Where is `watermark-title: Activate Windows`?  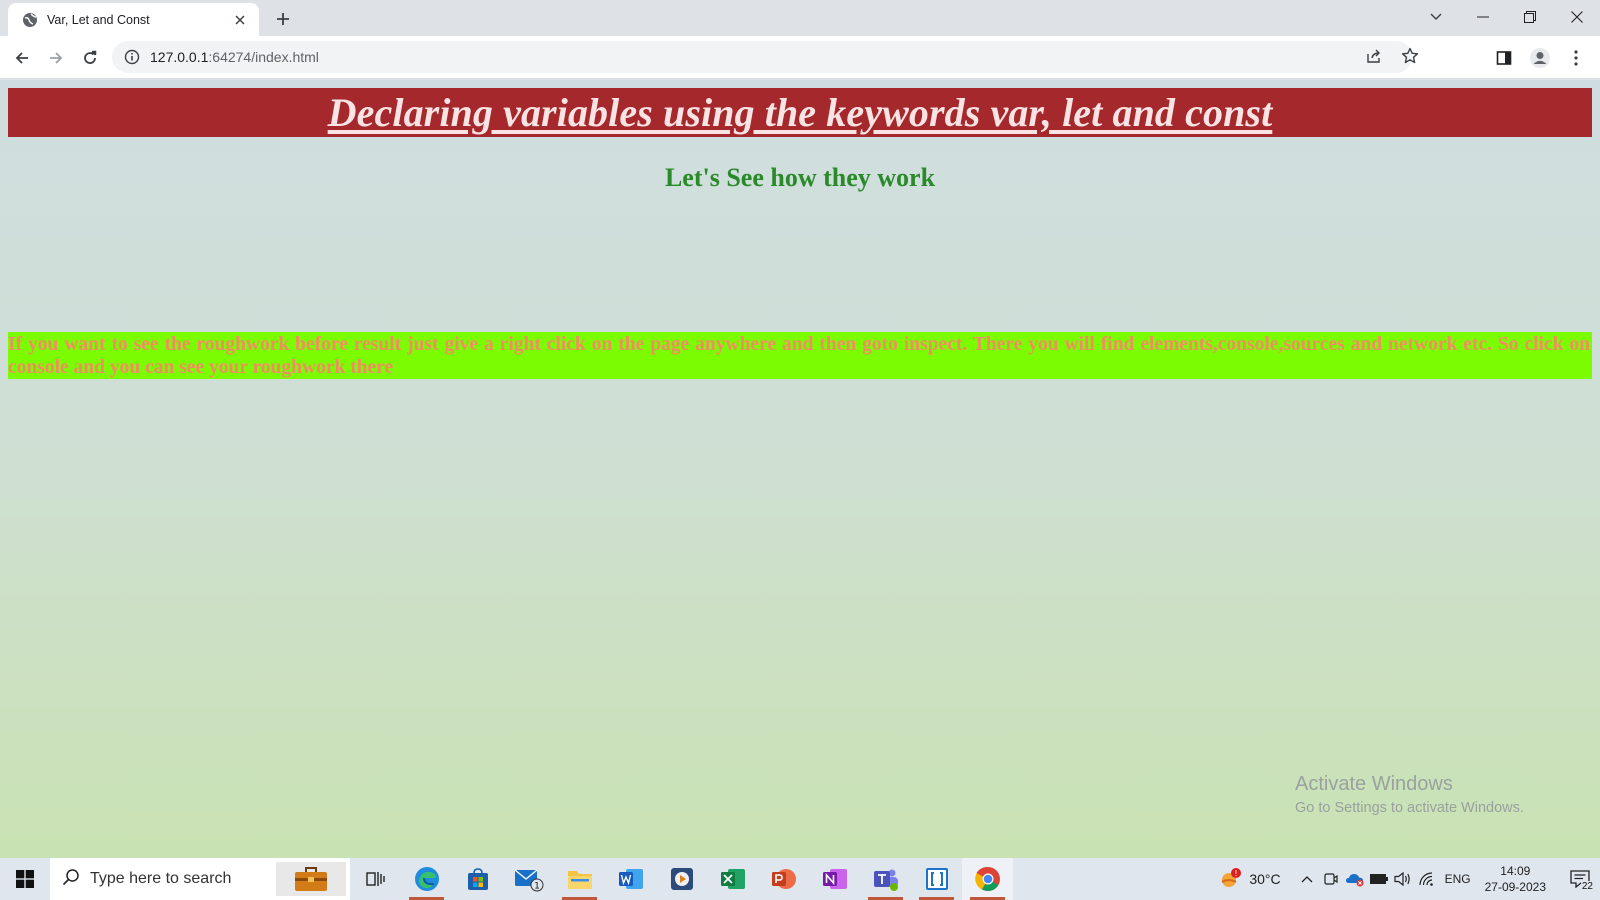 watermark-title: Activate Windows is located at coordinates (1374, 784).